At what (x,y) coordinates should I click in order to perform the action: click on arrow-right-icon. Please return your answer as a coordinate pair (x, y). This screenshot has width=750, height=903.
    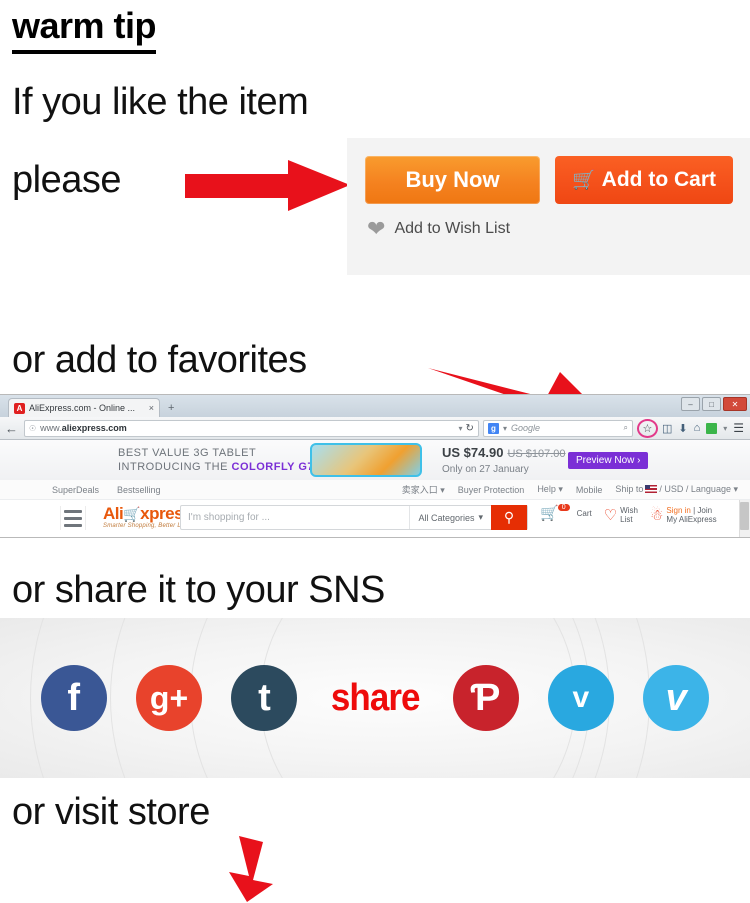
    Looking at the image, I should click on (267, 185).